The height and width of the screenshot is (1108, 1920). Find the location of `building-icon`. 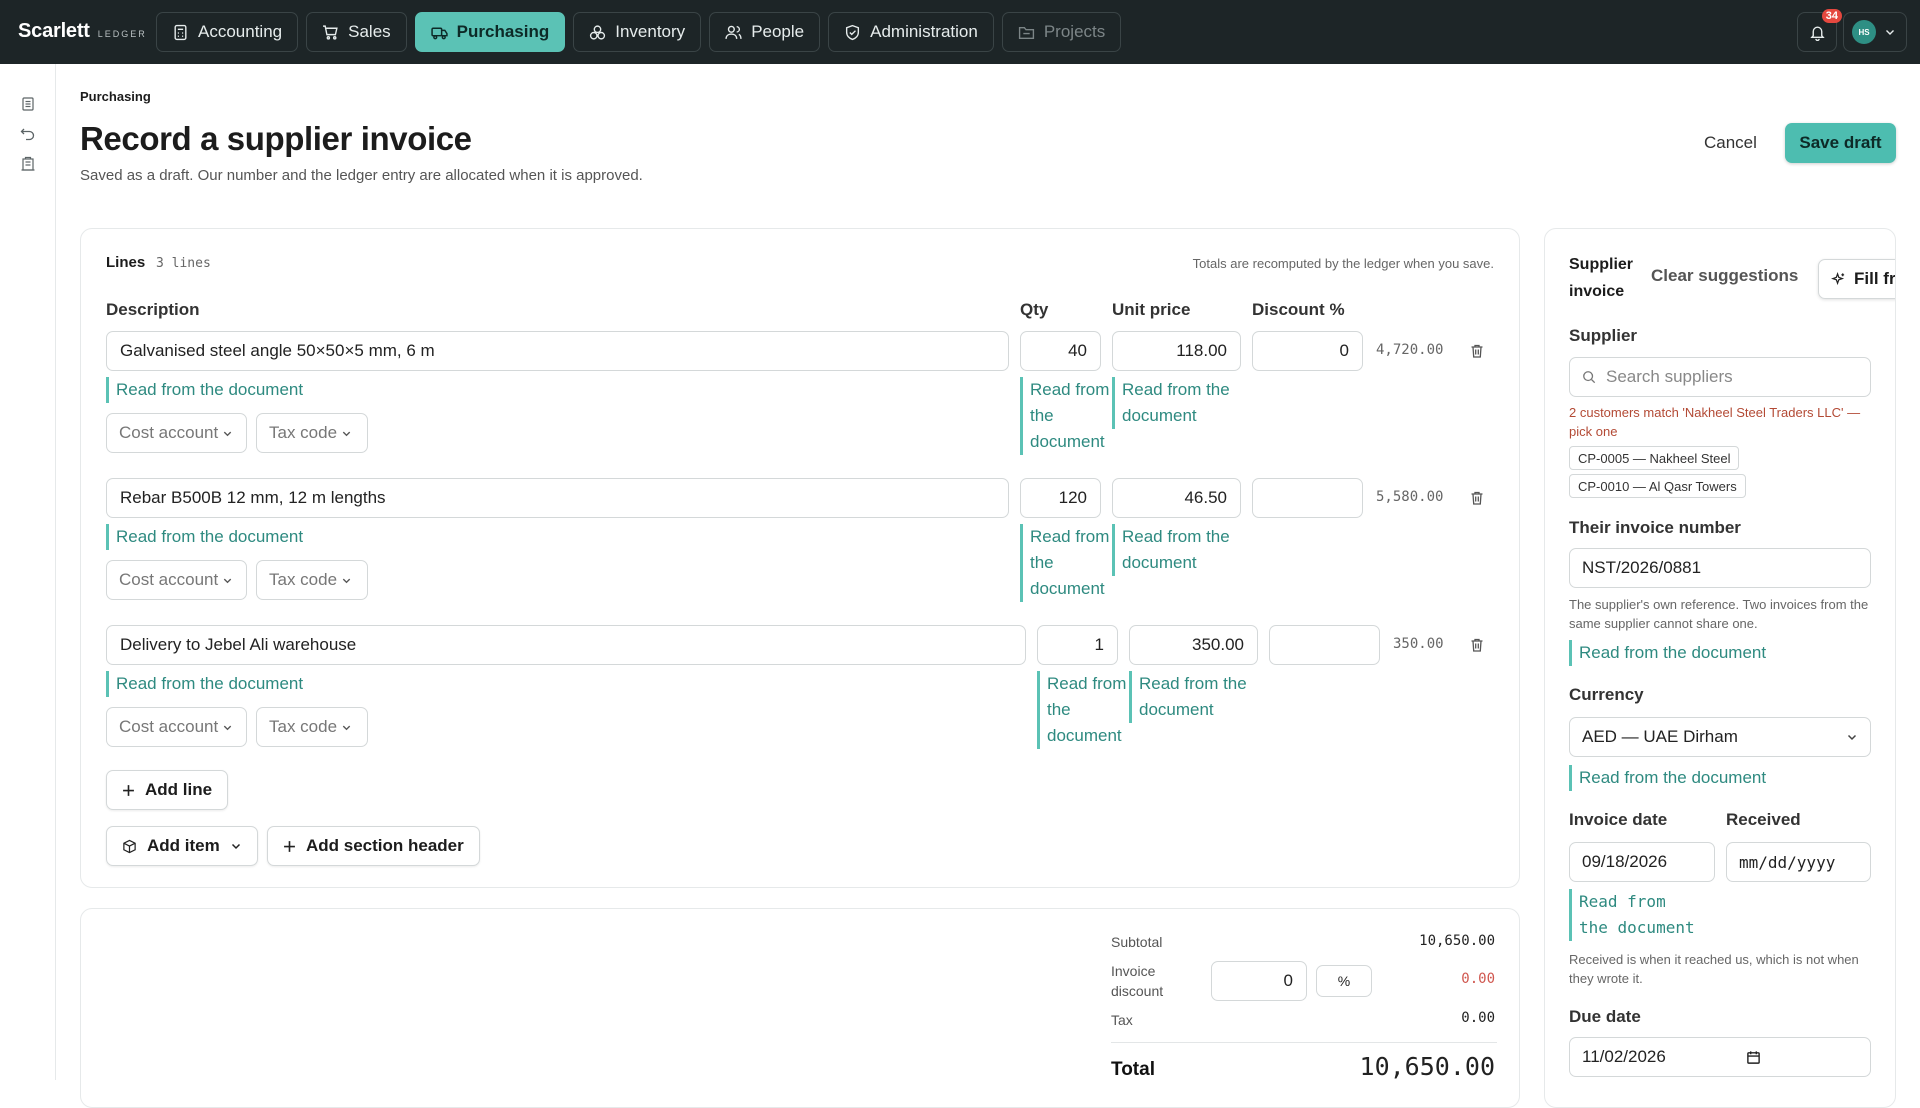

building-icon is located at coordinates (28, 164).